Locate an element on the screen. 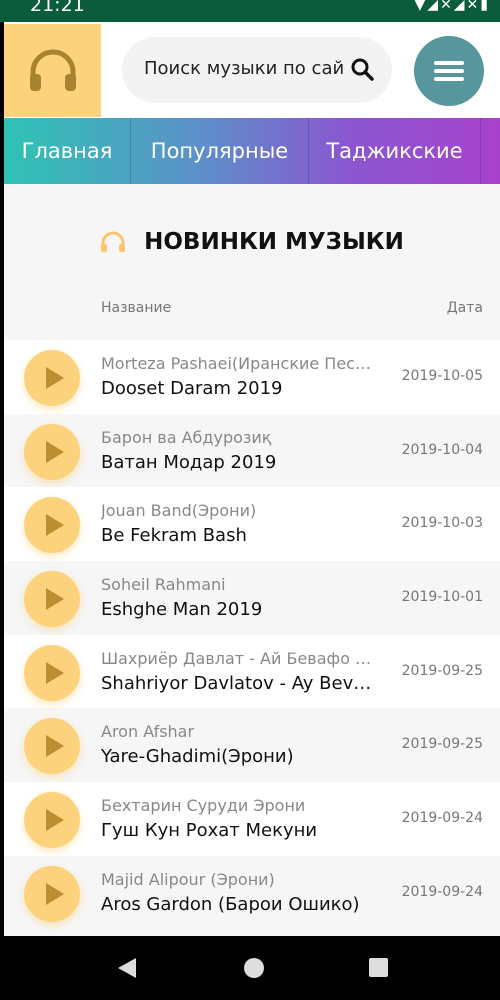 This screenshot has width=500, height=1000. track-date: 2019-10-01 is located at coordinates (442, 597).